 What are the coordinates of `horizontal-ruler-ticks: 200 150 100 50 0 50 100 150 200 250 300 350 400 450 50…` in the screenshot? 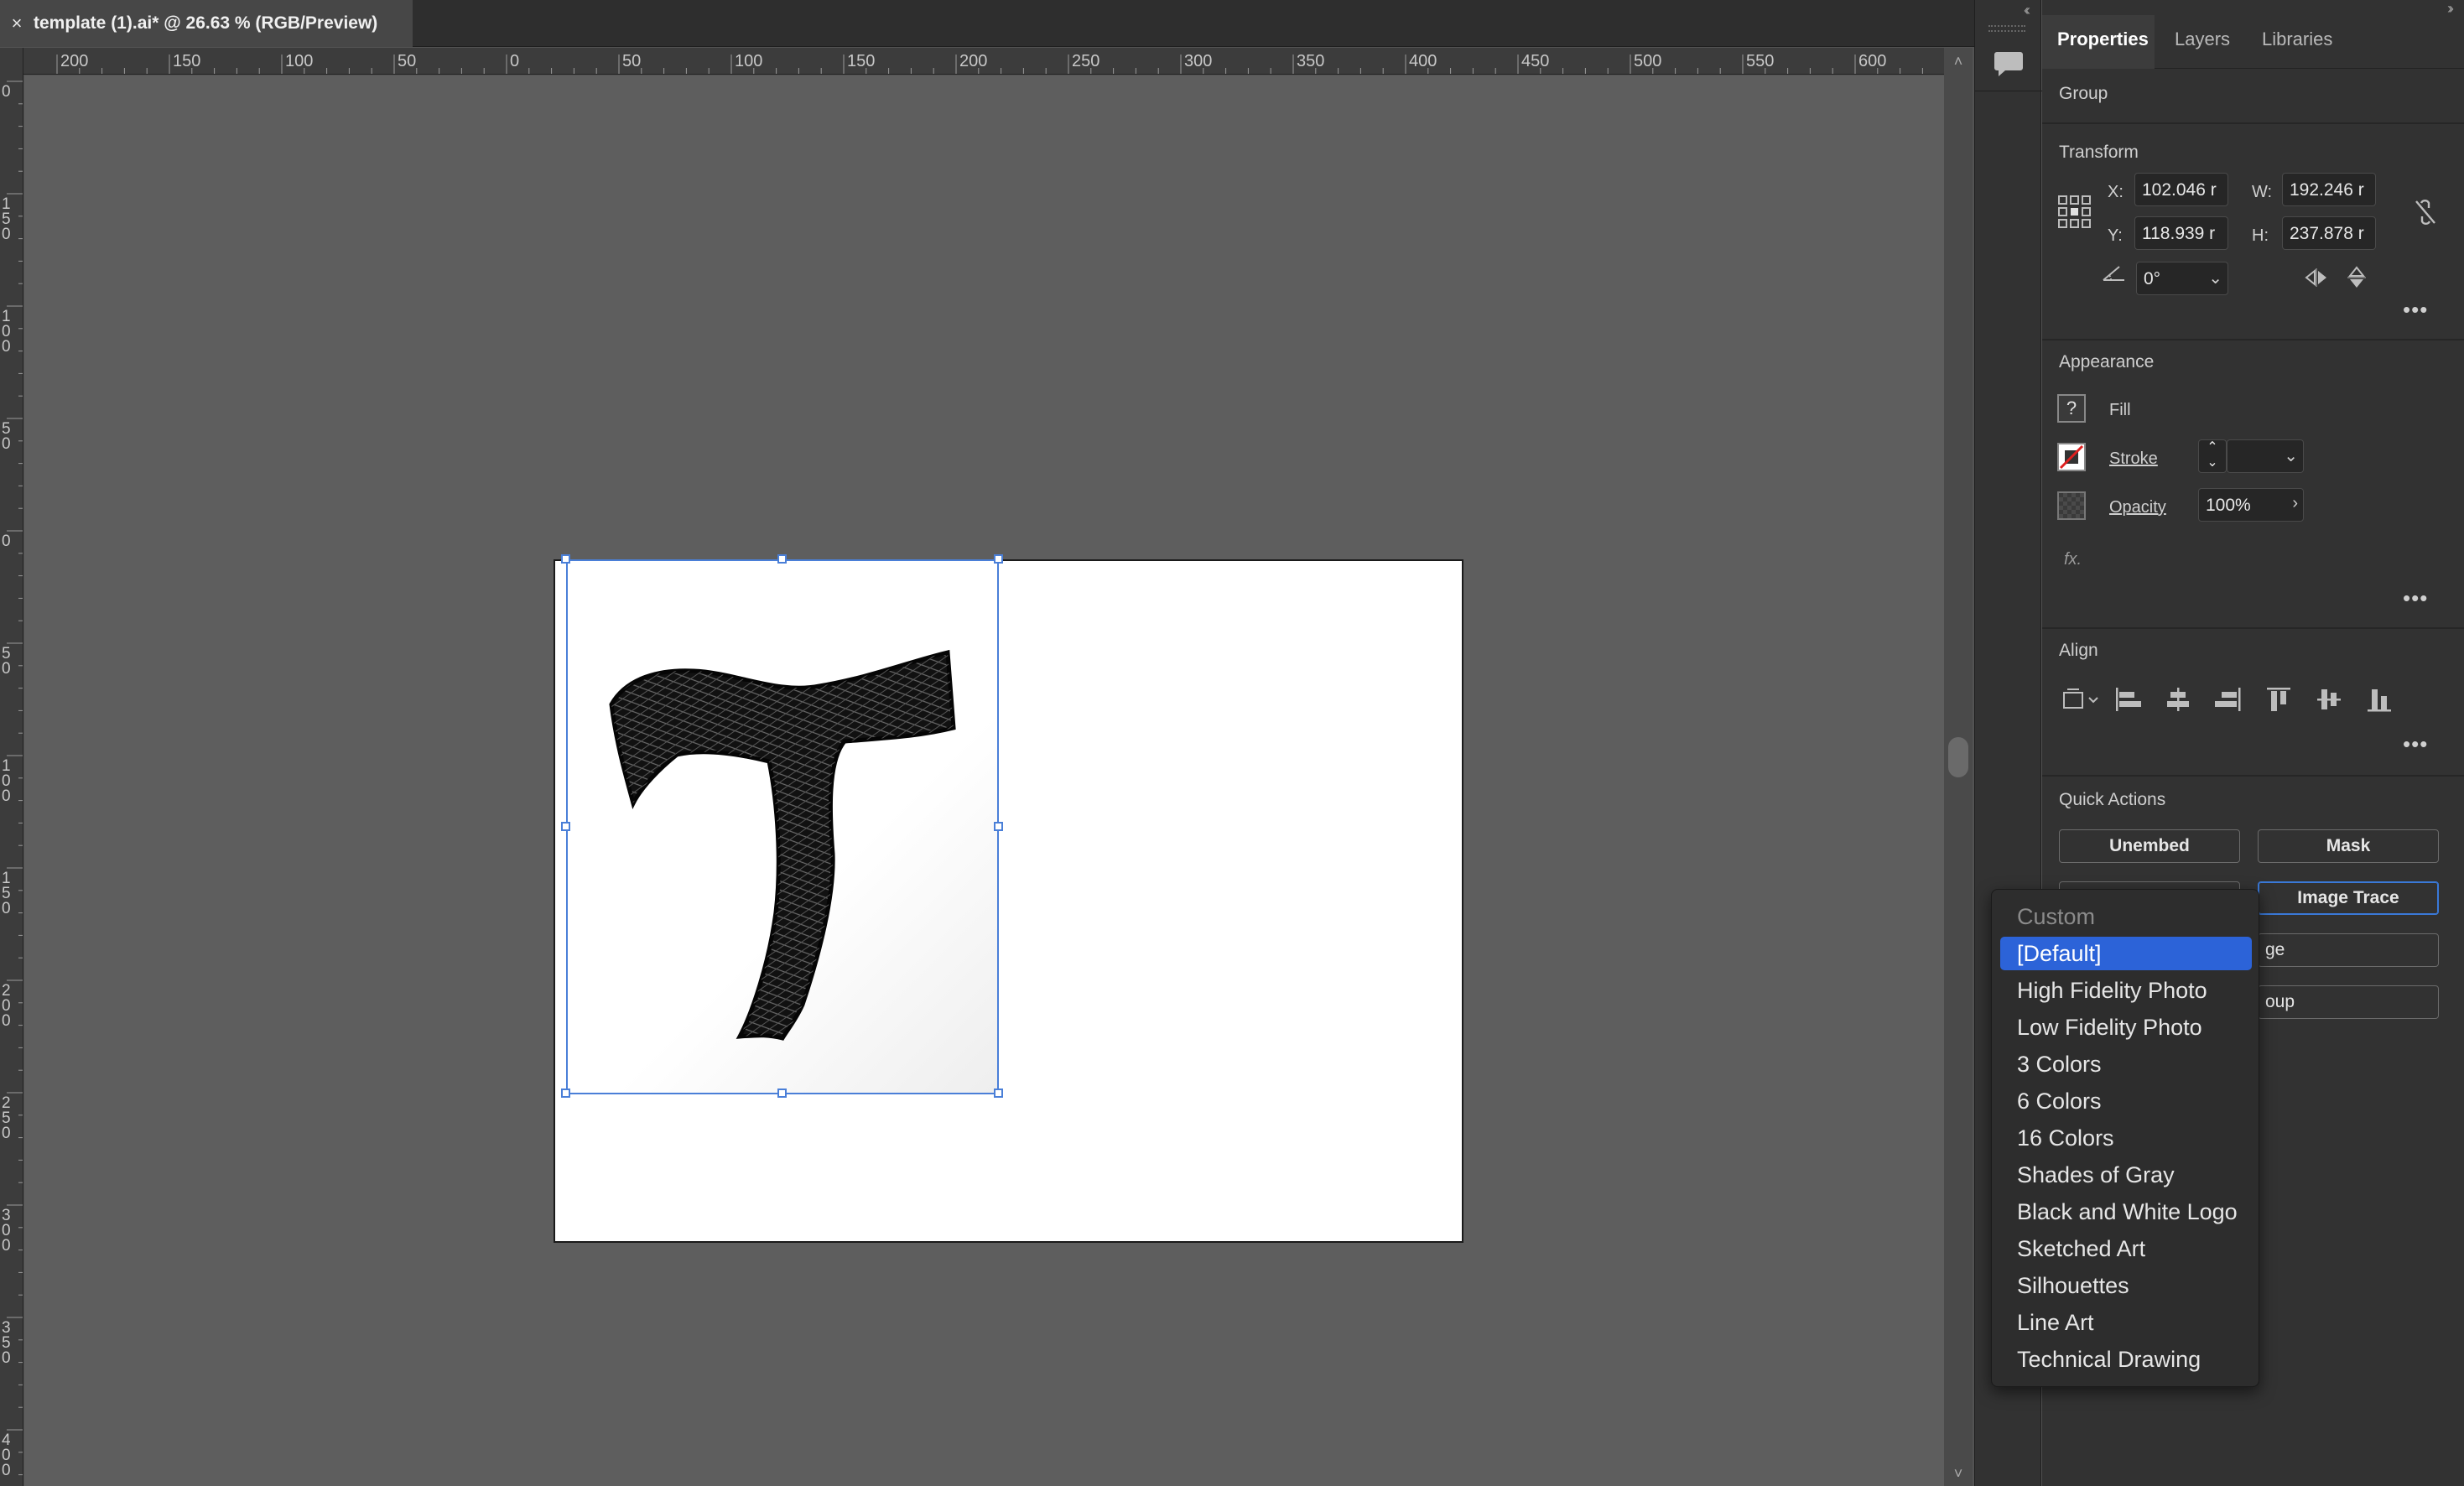 It's located at (1001, 63).